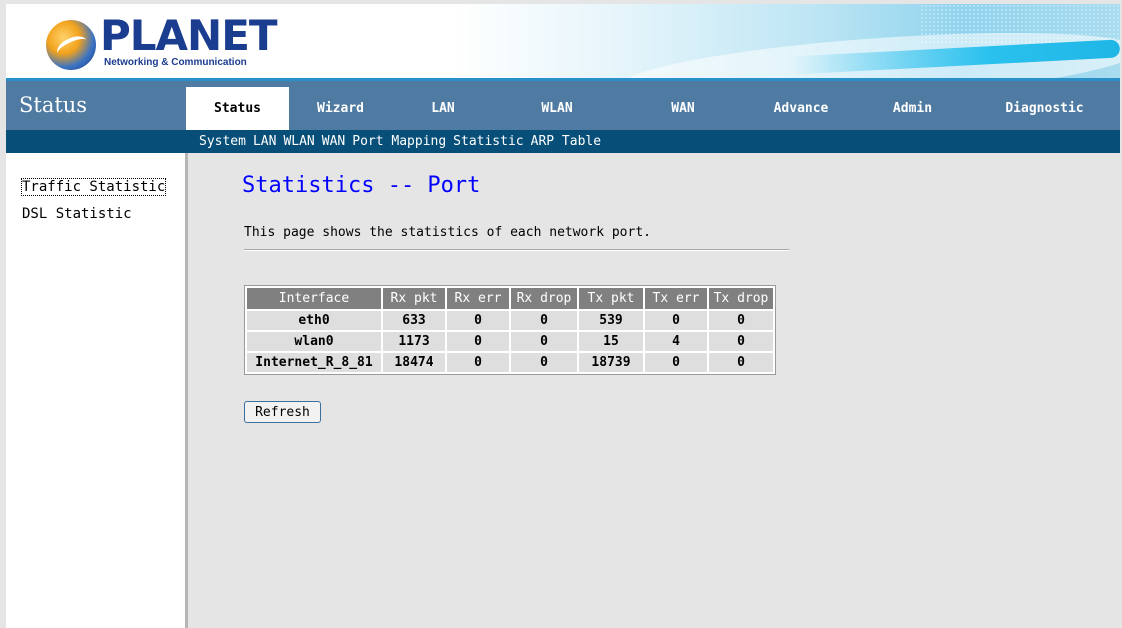  Describe the element at coordinates (611, 362) in the screenshot. I see `cell-tx-pkt: 18739` at that location.